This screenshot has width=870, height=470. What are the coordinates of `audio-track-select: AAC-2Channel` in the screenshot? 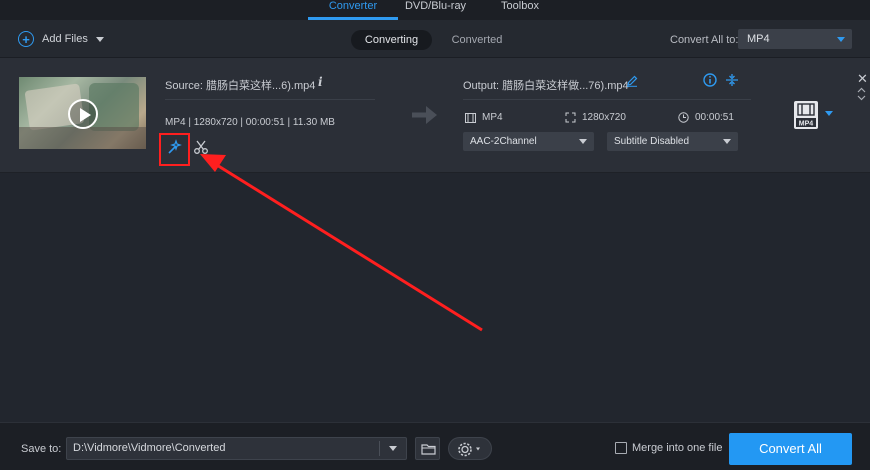 It's located at (528, 141).